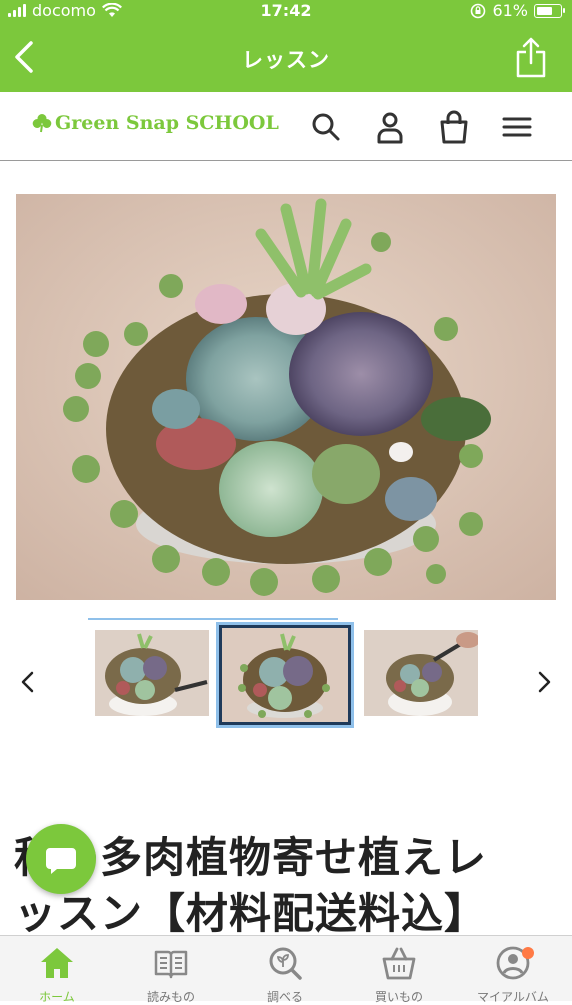 The width and height of the screenshot is (572, 1005). Describe the element at coordinates (170, 997) in the screenshot. I see `tab-reading-label: 読みもの` at that location.